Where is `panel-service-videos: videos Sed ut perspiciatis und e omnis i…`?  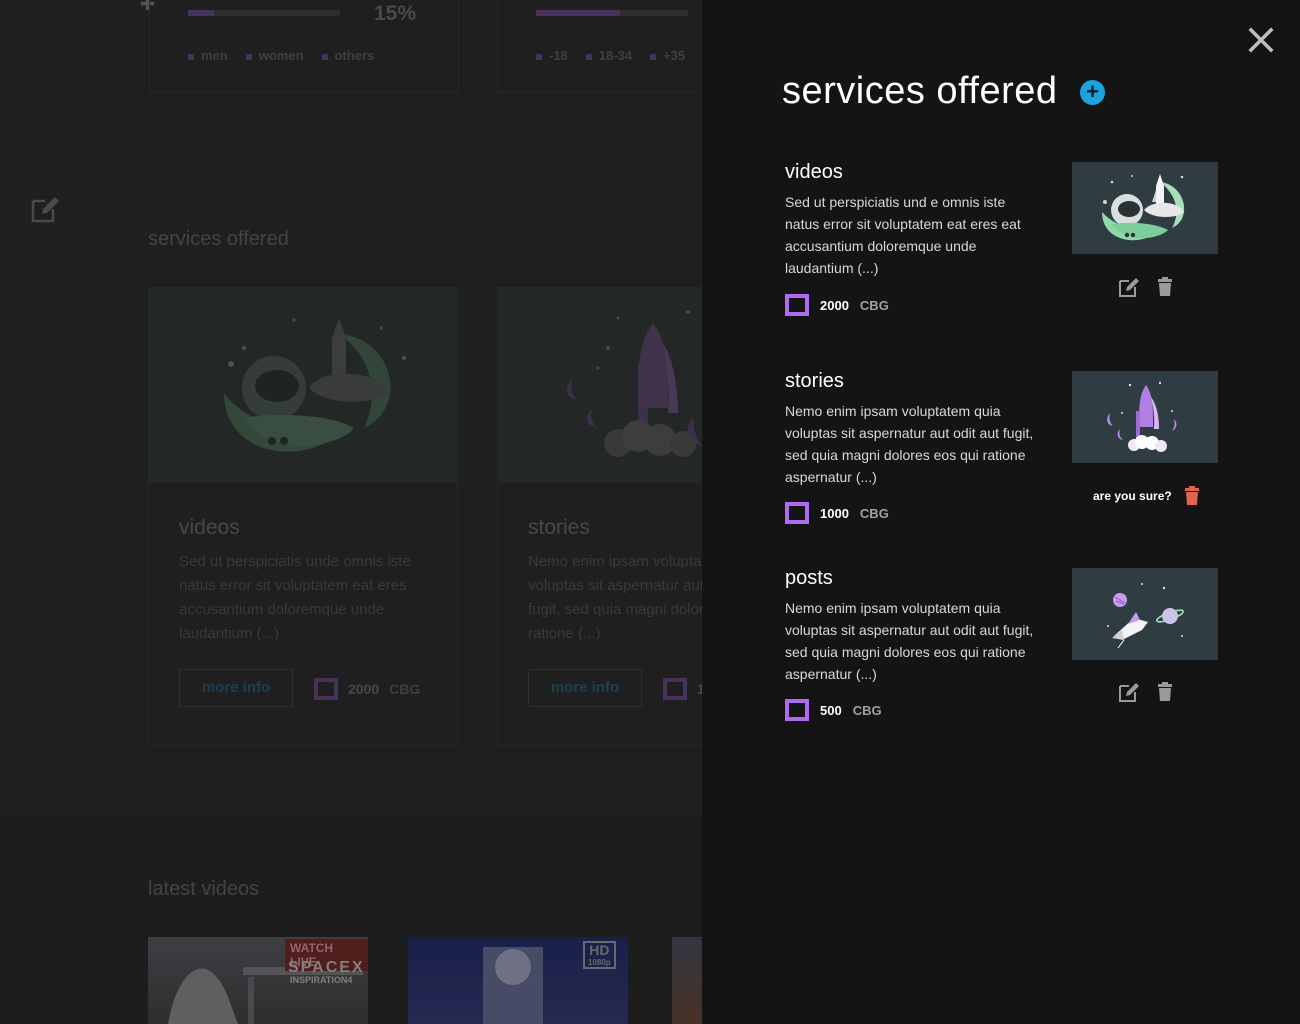 panel-service-videos: videos Sed ut perspiciatis und e omnis i… is located at coordinates (1005, 256).